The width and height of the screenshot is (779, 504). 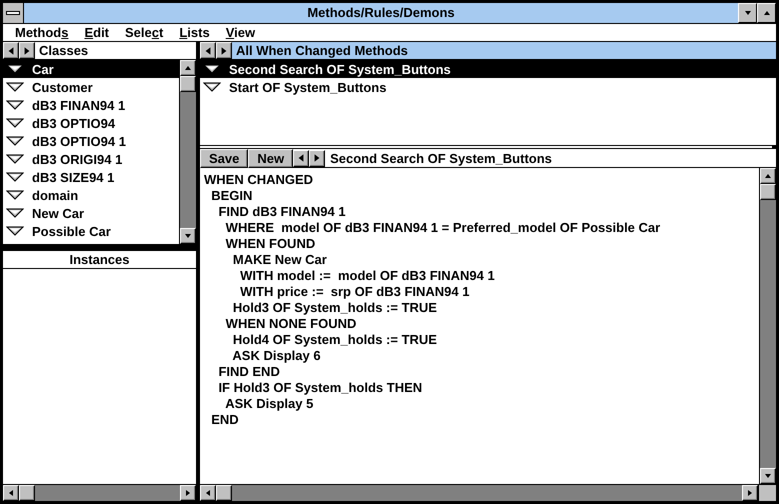 I want to click on list-item: New Car, so click(x=91, y=213).